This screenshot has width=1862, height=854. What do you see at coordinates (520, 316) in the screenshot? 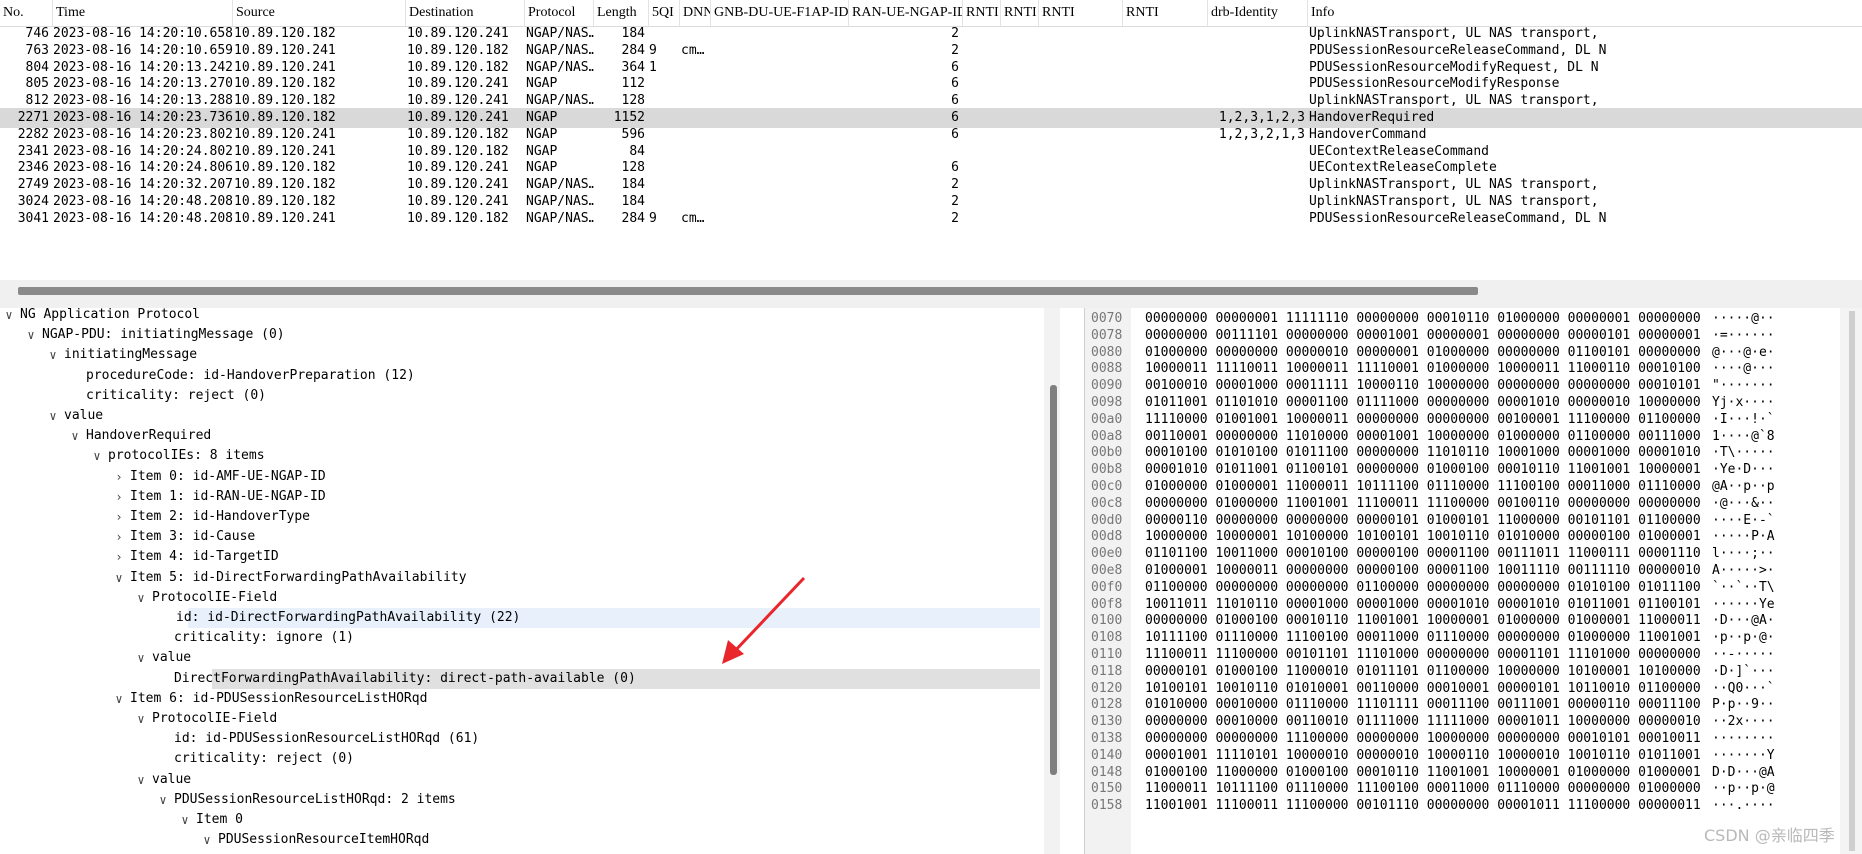
I see `tree-node: ∨ NG Application Protocol` at bounding box center [520, 316].